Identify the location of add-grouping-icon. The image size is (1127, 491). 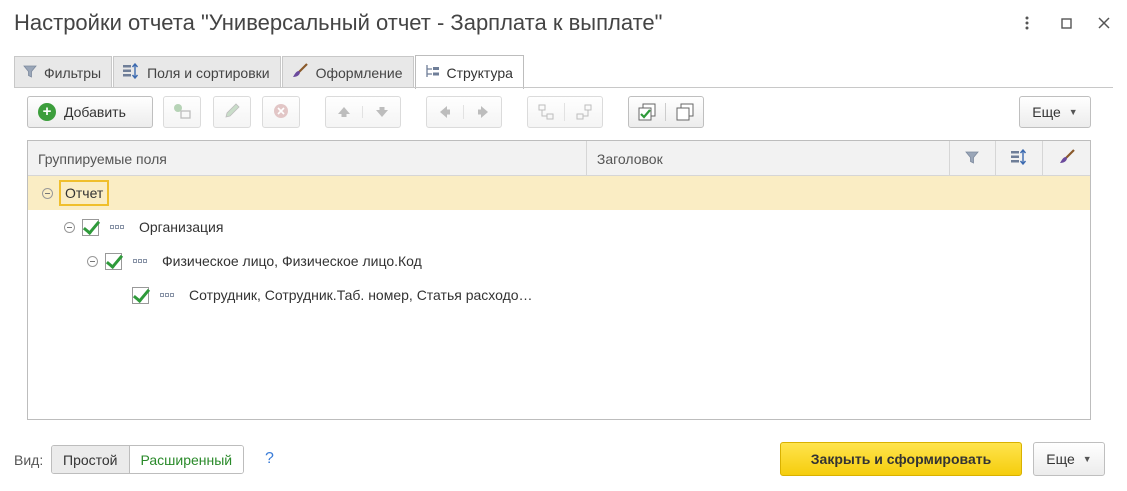
(182, 112).